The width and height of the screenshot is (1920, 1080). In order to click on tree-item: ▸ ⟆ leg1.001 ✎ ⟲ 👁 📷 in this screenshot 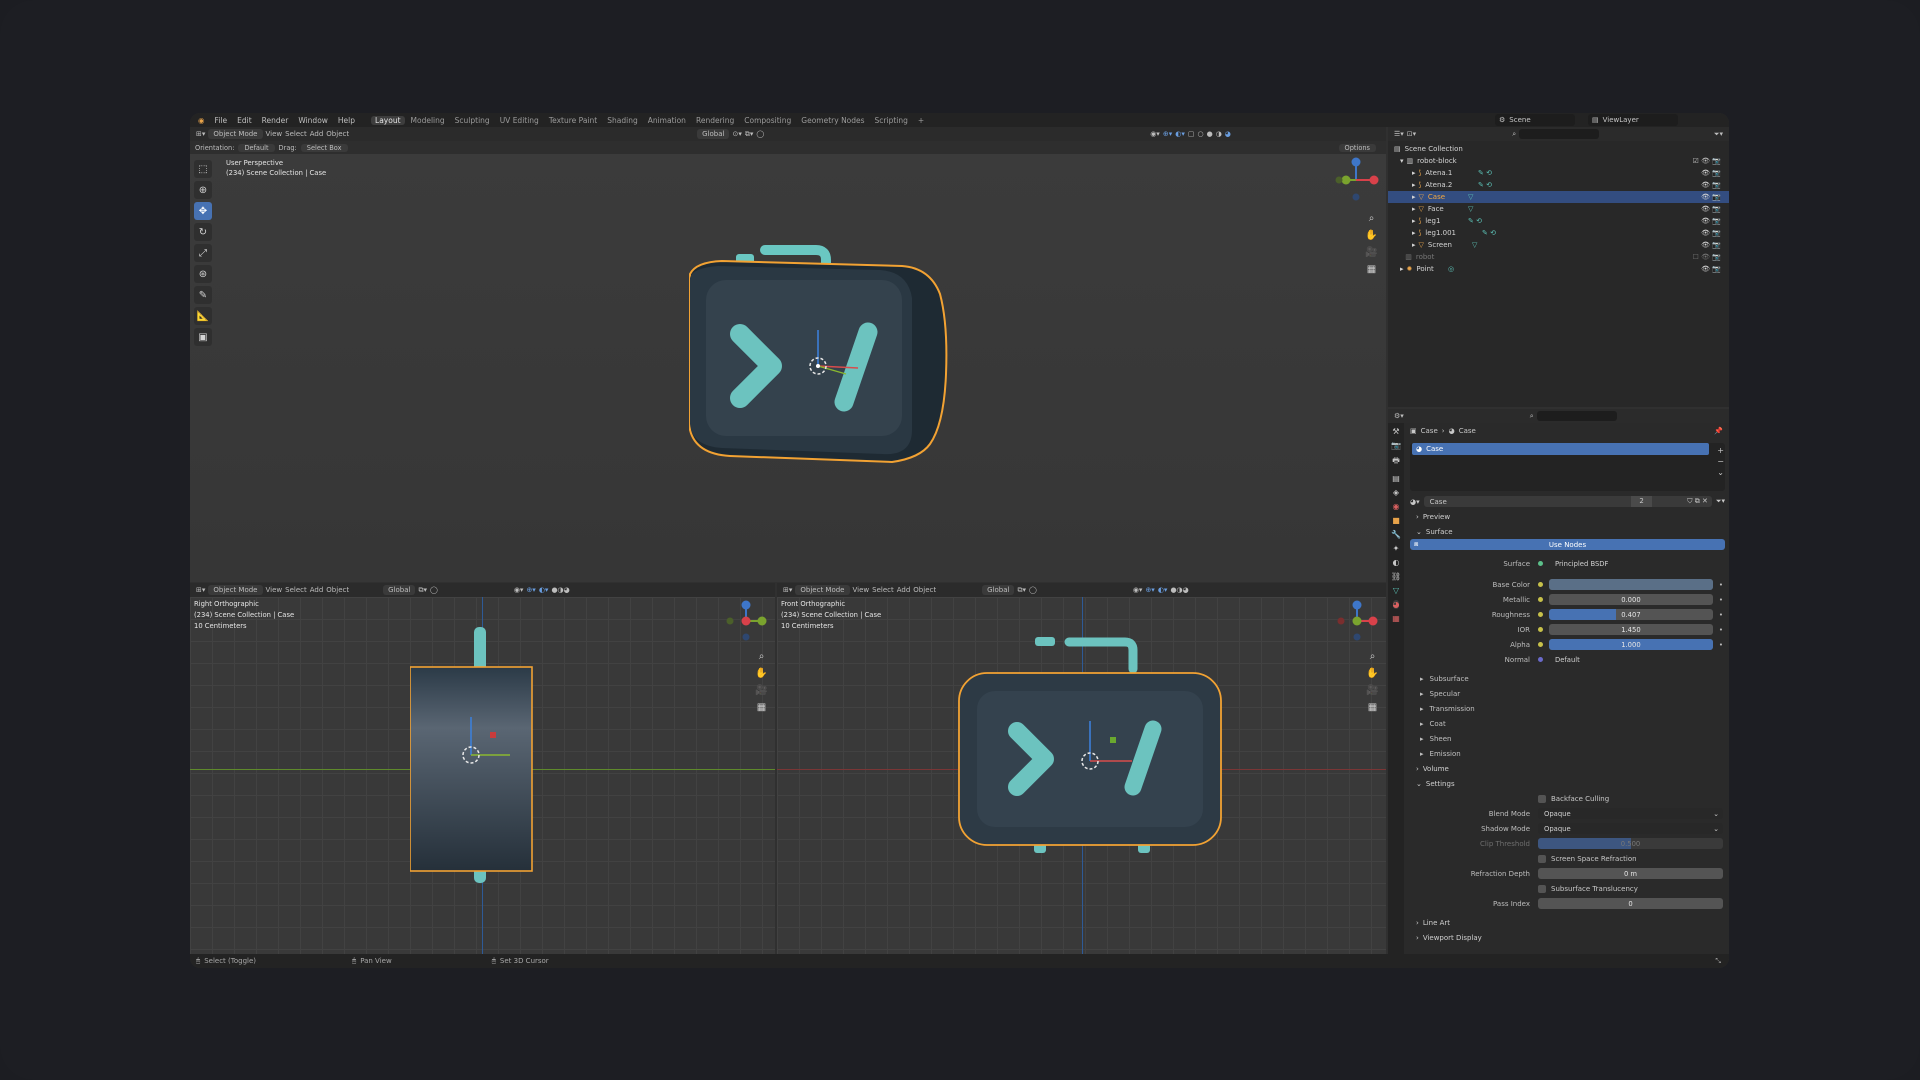, I will do `click(1558, 233)`.